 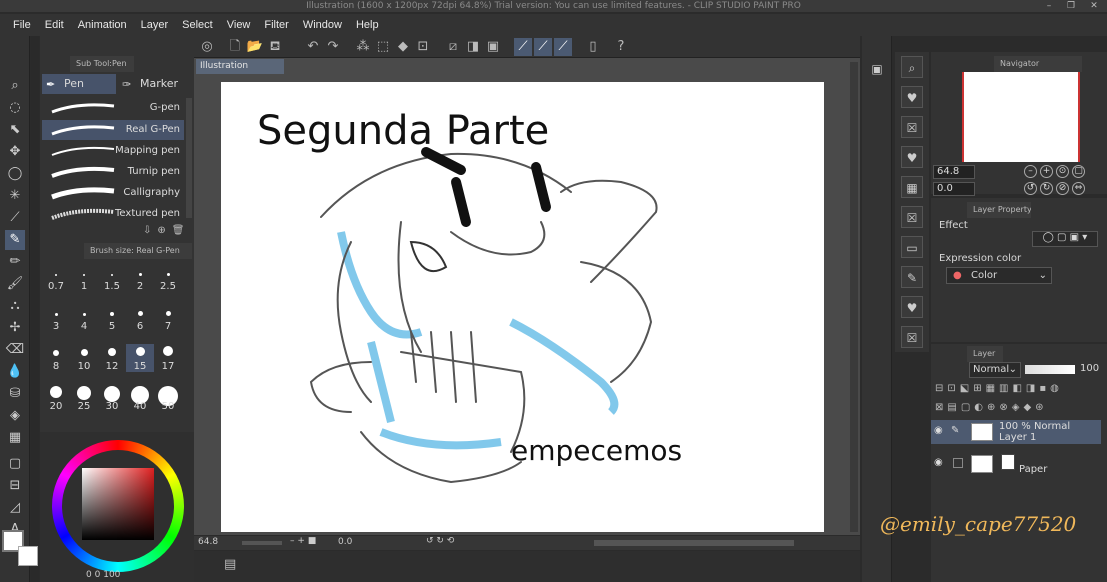 I want to click on zoom-tool-icon: ⌕, so click(x=15, y=86).